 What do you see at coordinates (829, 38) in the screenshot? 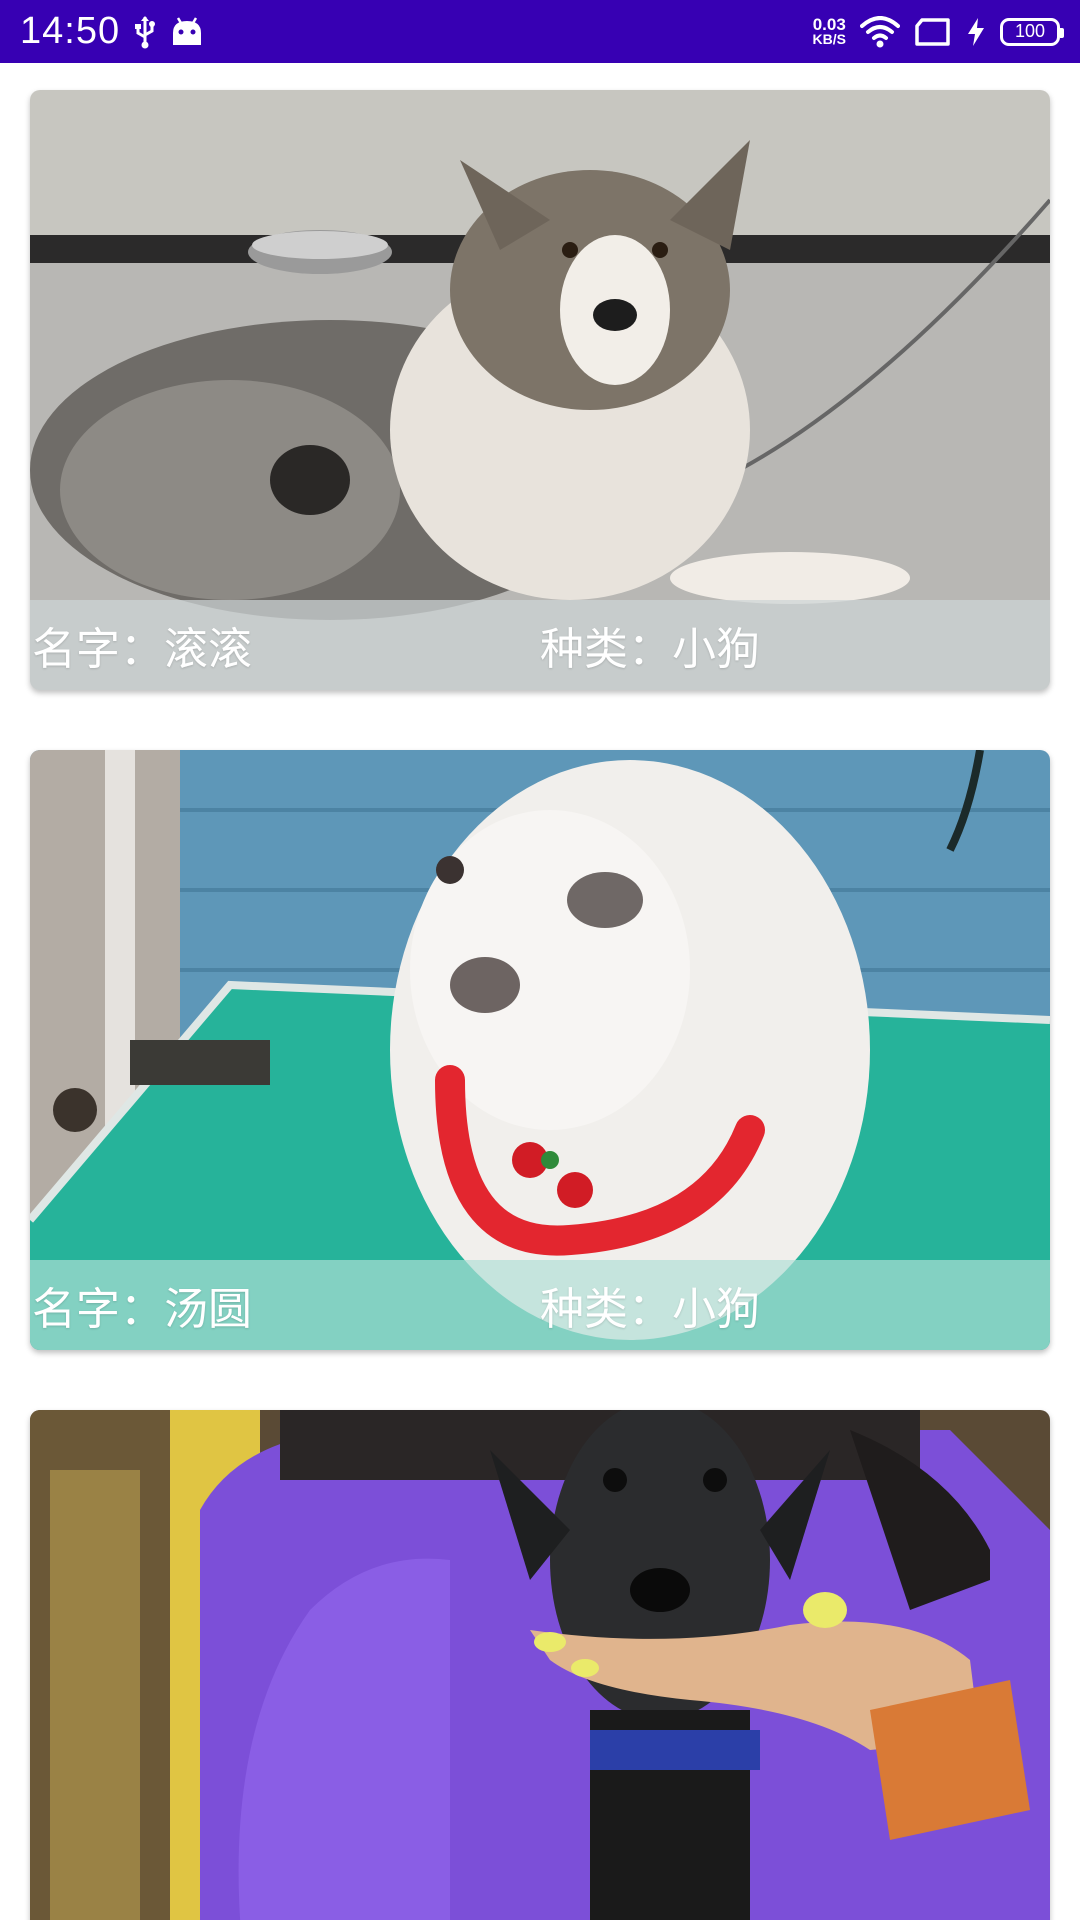
I see `network-speed-unit: KB/S` at bounding box center [829, 38].